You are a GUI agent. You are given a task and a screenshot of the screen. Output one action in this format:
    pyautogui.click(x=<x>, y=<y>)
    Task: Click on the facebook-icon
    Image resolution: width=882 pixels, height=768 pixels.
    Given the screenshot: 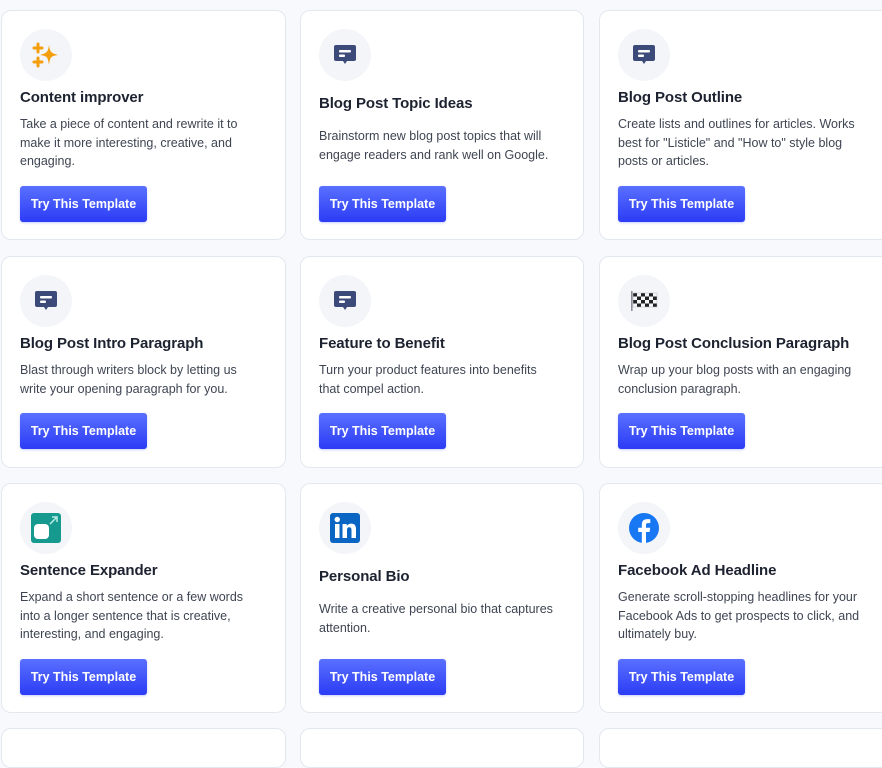 What is the action you would take?
    pyautogui.click(x=644, y=528)
    